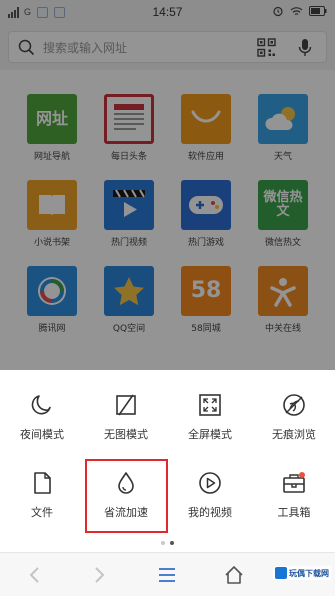 The height and width of the screenshot is (596, 335). I want to click on page-dot, so click(163, 543).